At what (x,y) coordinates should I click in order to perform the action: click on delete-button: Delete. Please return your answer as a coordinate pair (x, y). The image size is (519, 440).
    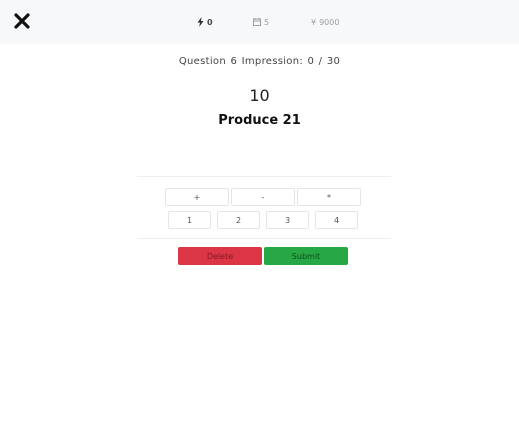
    Looking at the image, I should click on (220, 256).